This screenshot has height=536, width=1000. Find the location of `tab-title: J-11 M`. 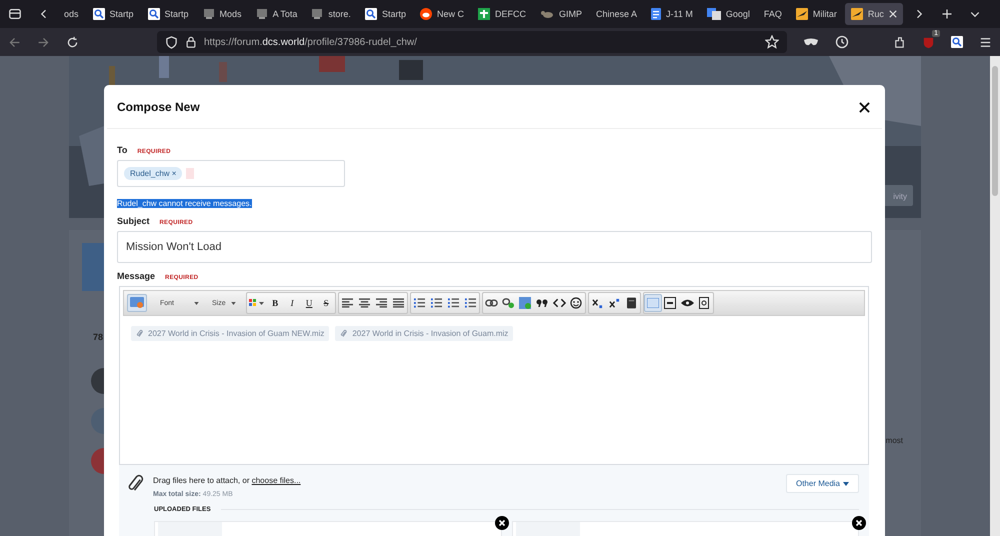

tab-title: J-11 M is located at coordinates (679, 14).